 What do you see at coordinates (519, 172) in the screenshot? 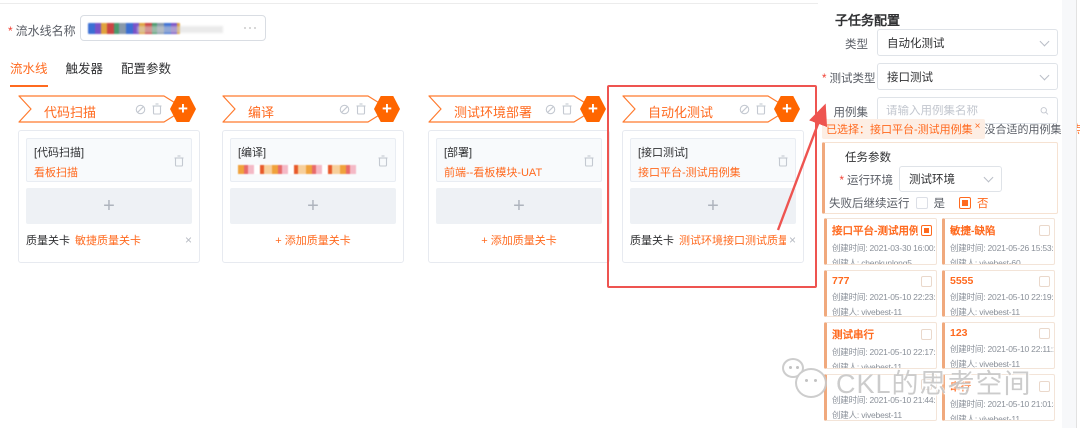
I see `task-name-link: 前端--看板模块-UAT` at bounding box center [519, 172].